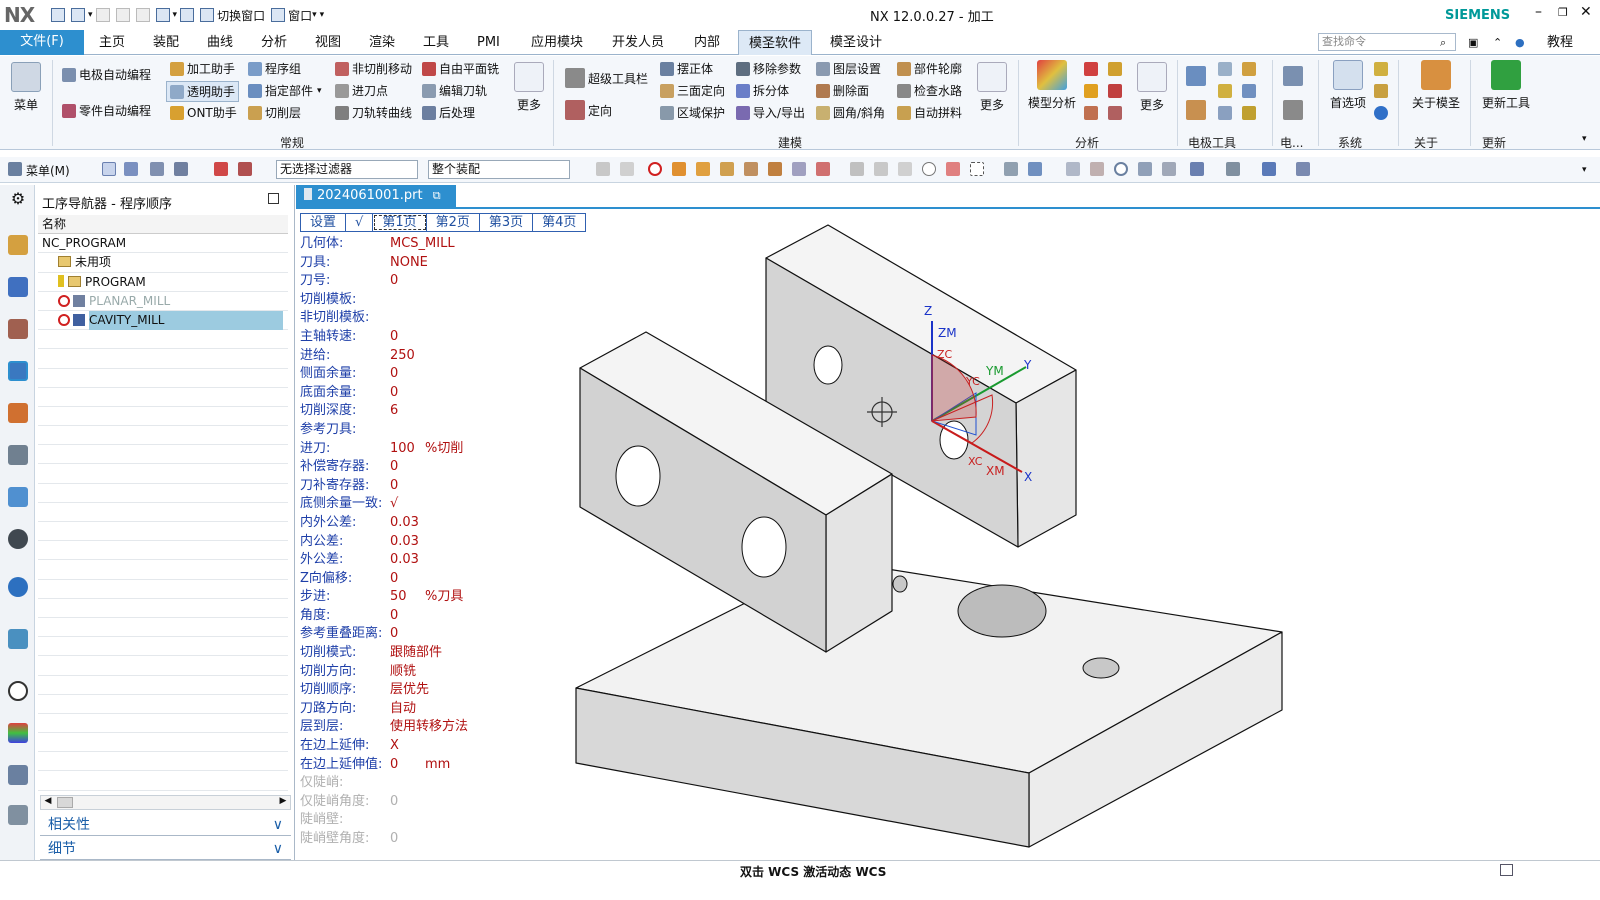  I want to click on system-tool-1-button, so click(1382, 69).